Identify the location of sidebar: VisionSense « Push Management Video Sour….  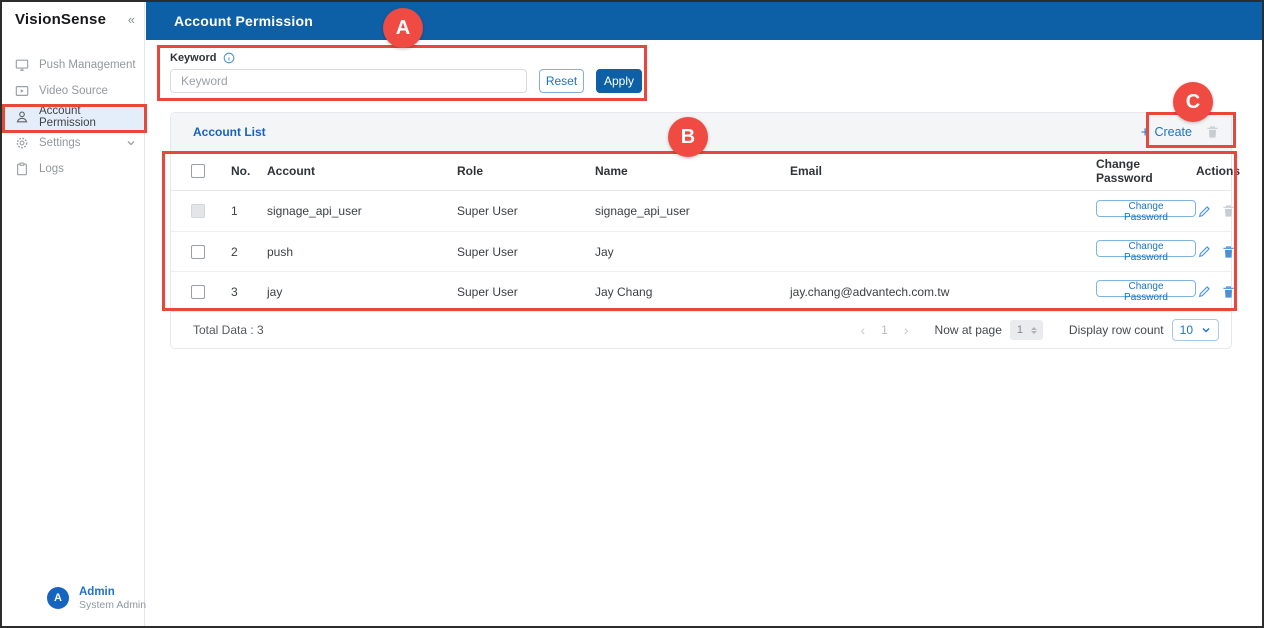
(90, 314).